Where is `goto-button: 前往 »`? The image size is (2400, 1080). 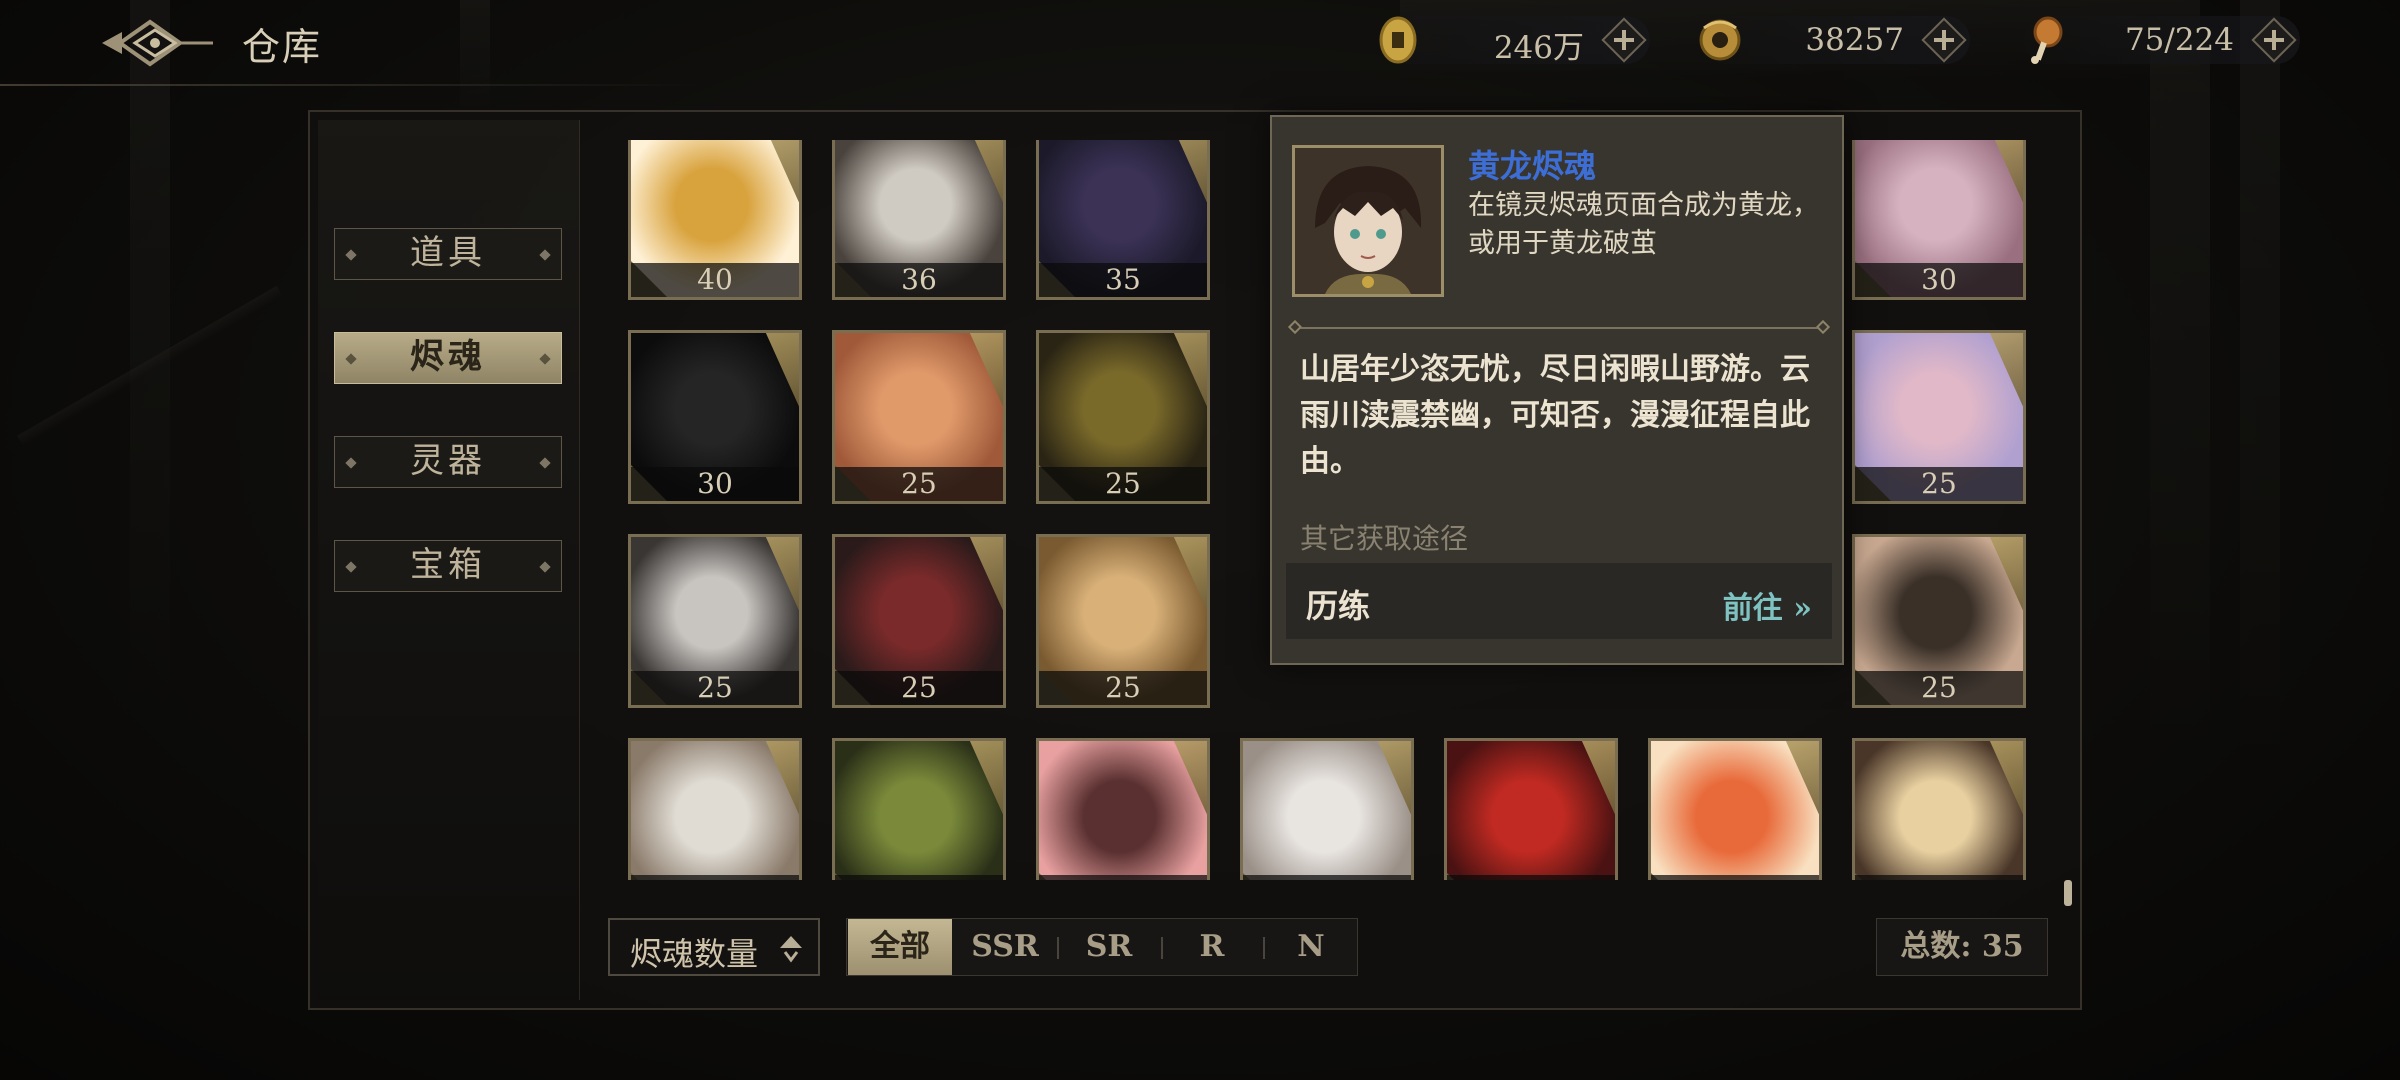 goto-button: 前往 » is located at coordinates (1767, 605).